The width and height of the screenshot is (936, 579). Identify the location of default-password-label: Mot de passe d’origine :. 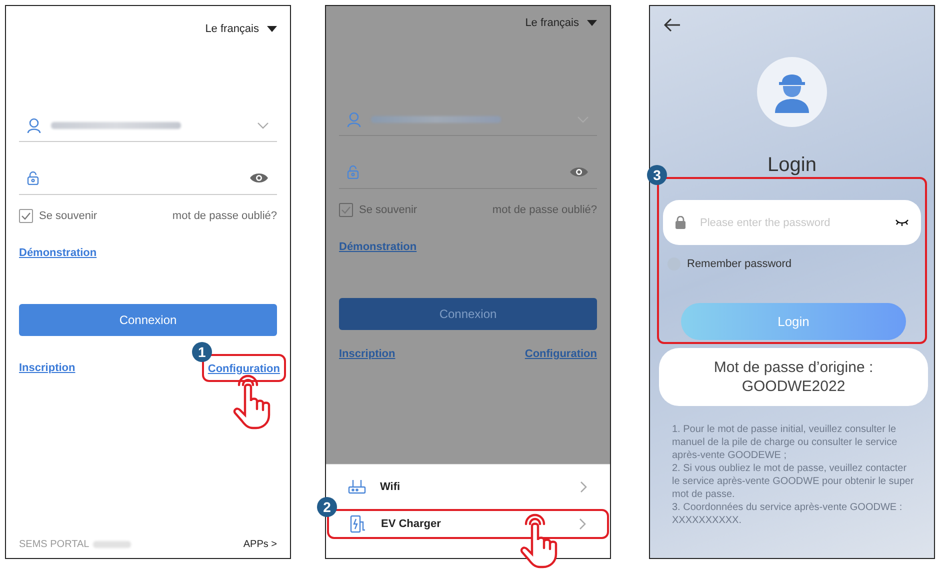
(794, 367).